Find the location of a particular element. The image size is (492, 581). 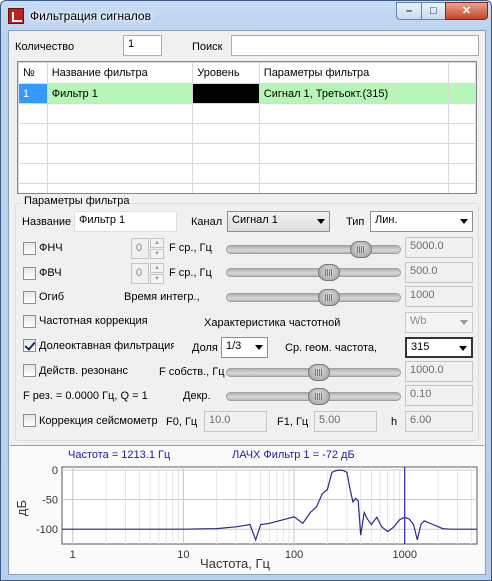

lpf-order-value: 0 is located at coordinates (140, 248).